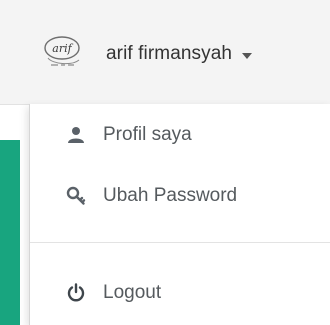 This screenshot has width=330, height=325. Describe the element at coordinates (180, 293) in the screenshot. I see `menu-item-logout: Logout` at that location.